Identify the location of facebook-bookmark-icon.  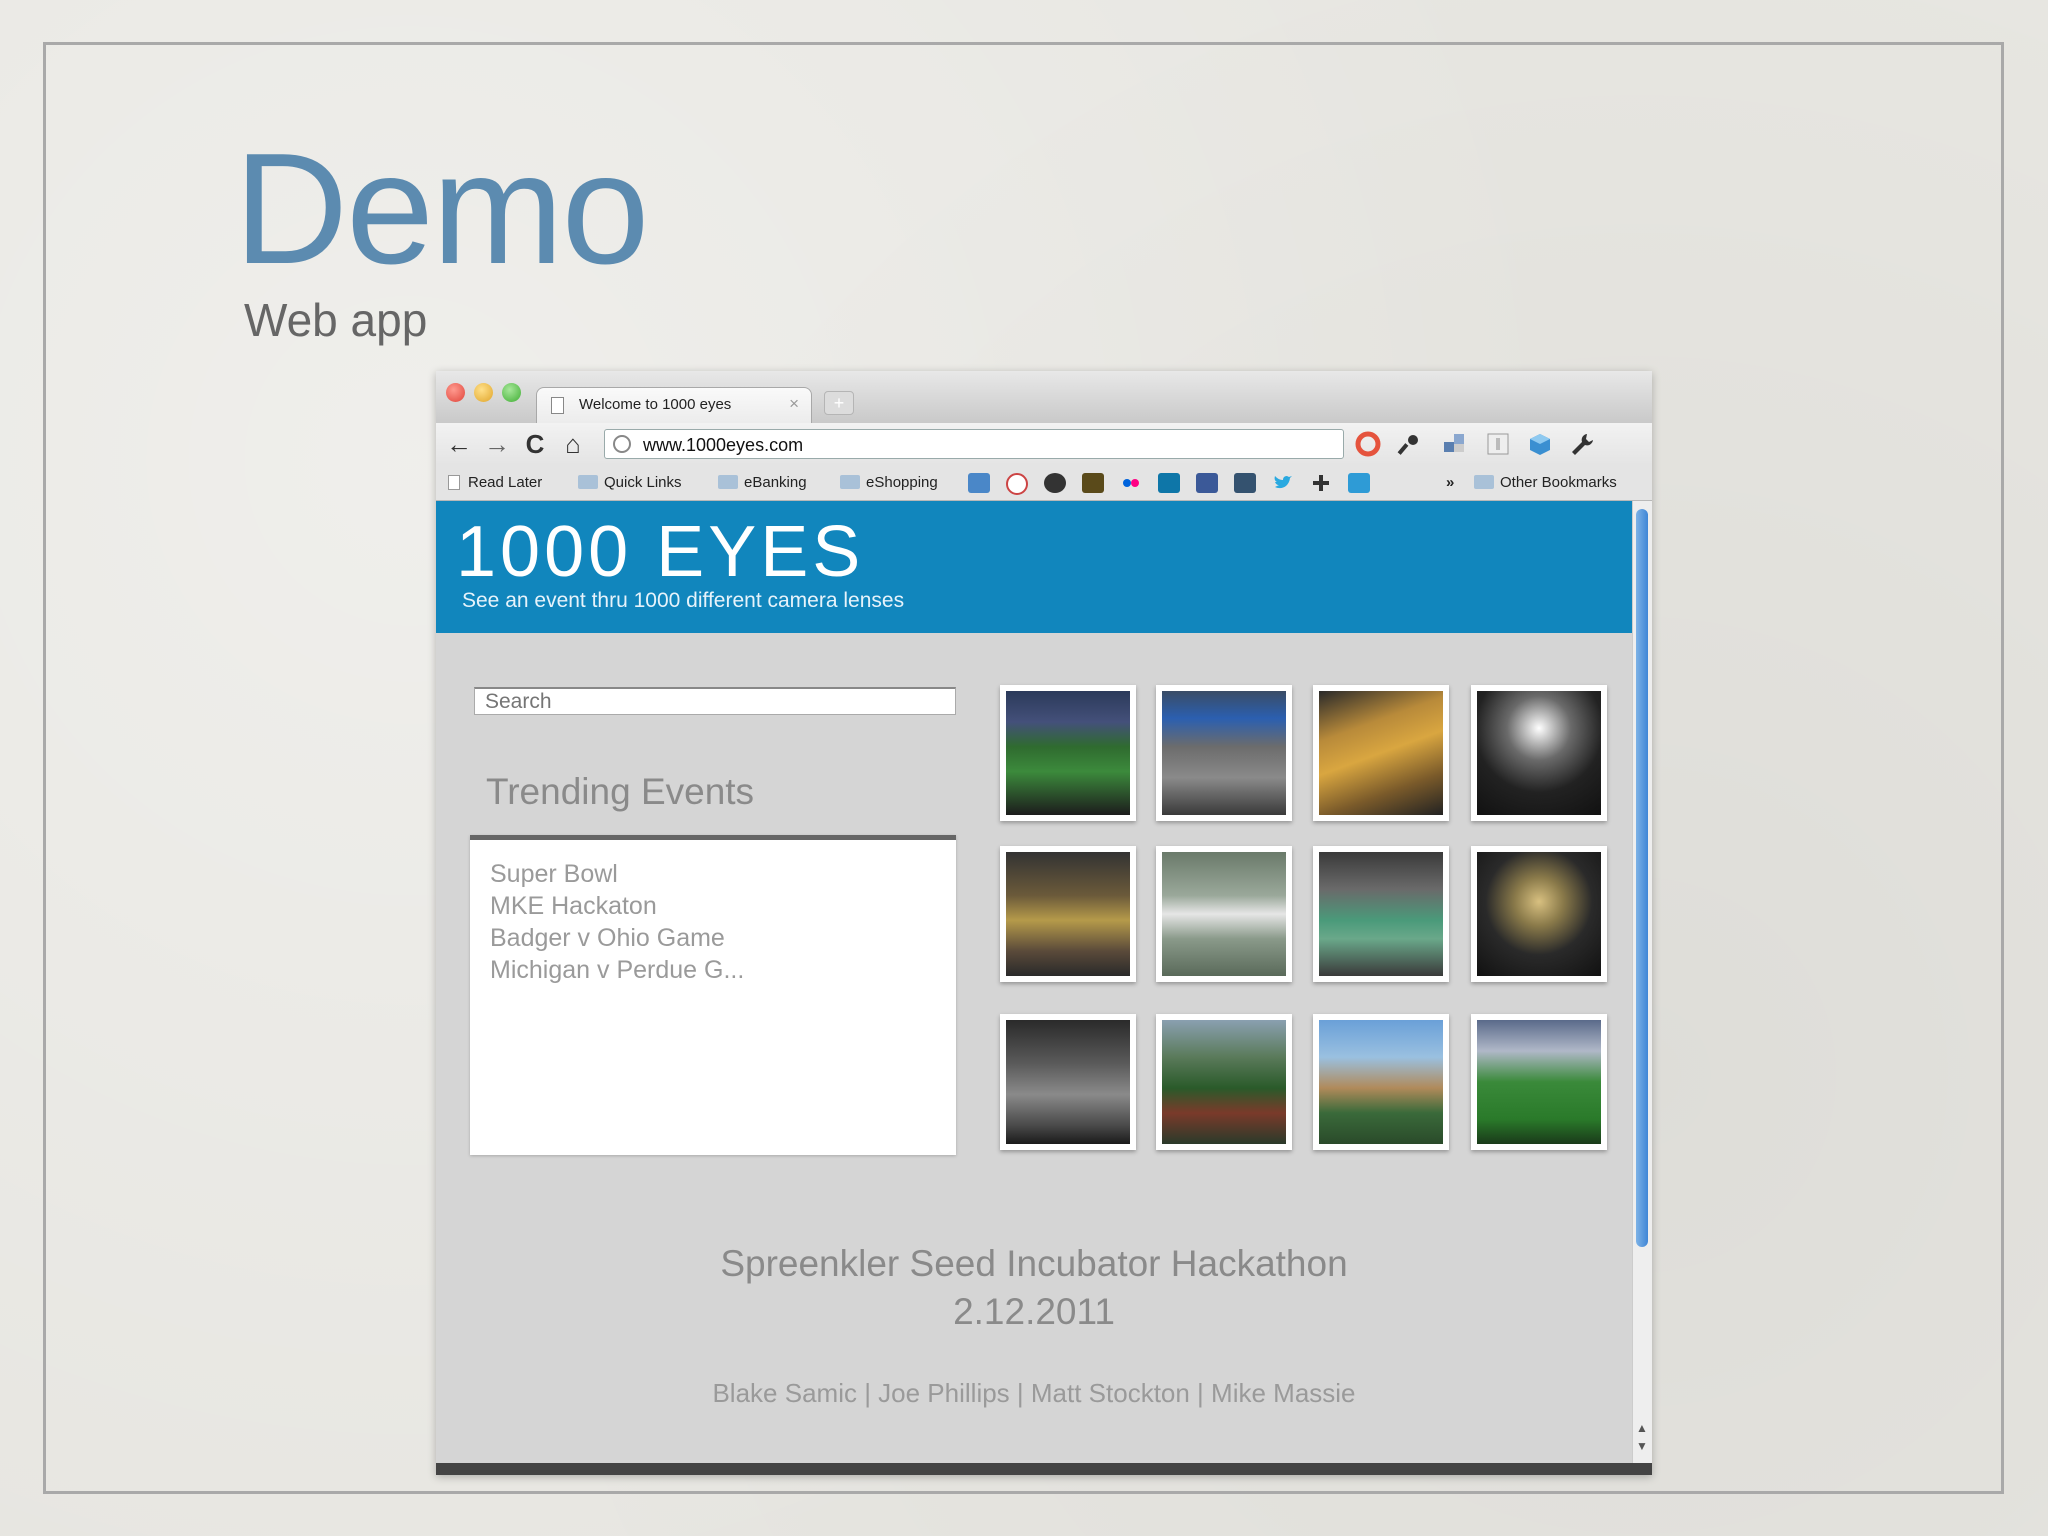
(1207, 483).